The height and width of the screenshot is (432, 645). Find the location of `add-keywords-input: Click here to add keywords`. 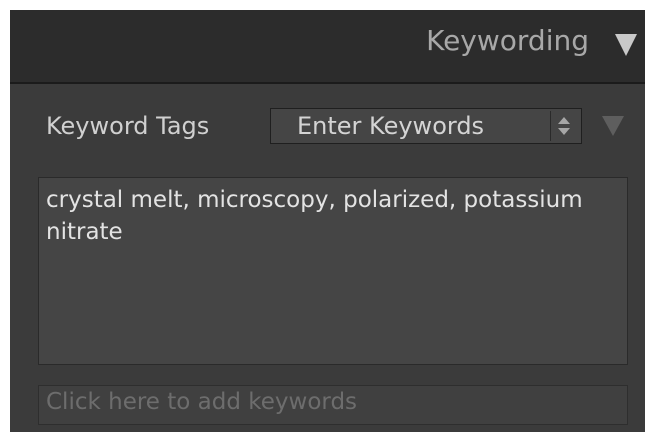

add-keywords-input: Click here to add keywords is located at coordinates (333, 405).